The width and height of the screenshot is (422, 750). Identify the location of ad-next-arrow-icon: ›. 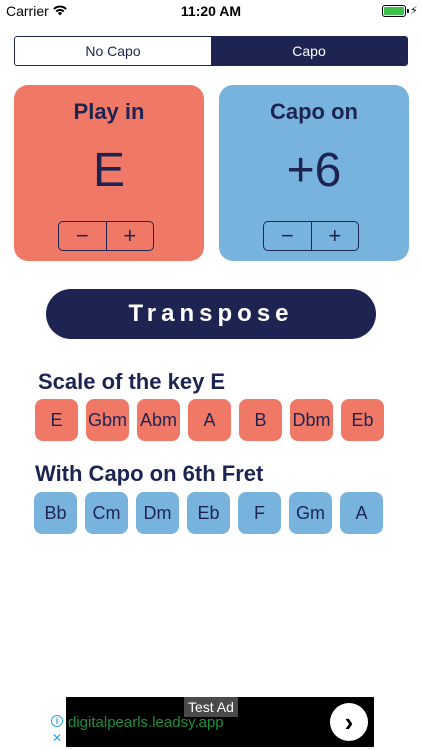
(349, 722).